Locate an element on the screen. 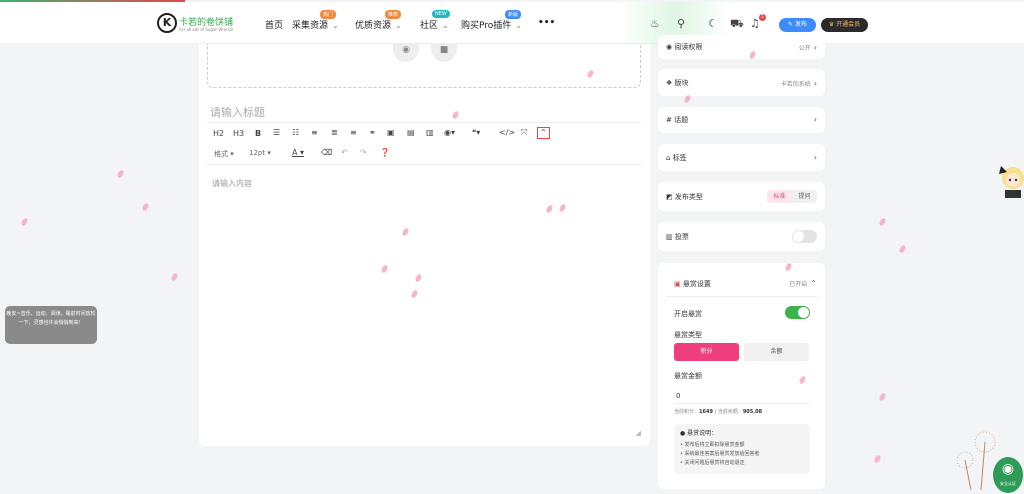 The width and height of the screenshot is (1024, 494). balance-info: 当前积分：1649 | 当前余额：905.08 is located at coordinates (718, 412).